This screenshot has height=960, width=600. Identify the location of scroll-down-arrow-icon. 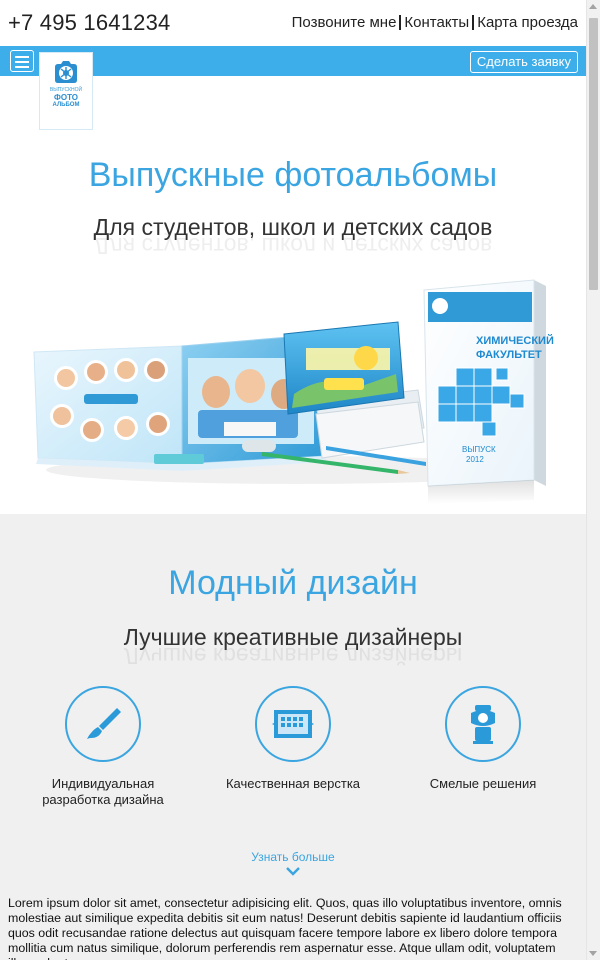
(593, 953).